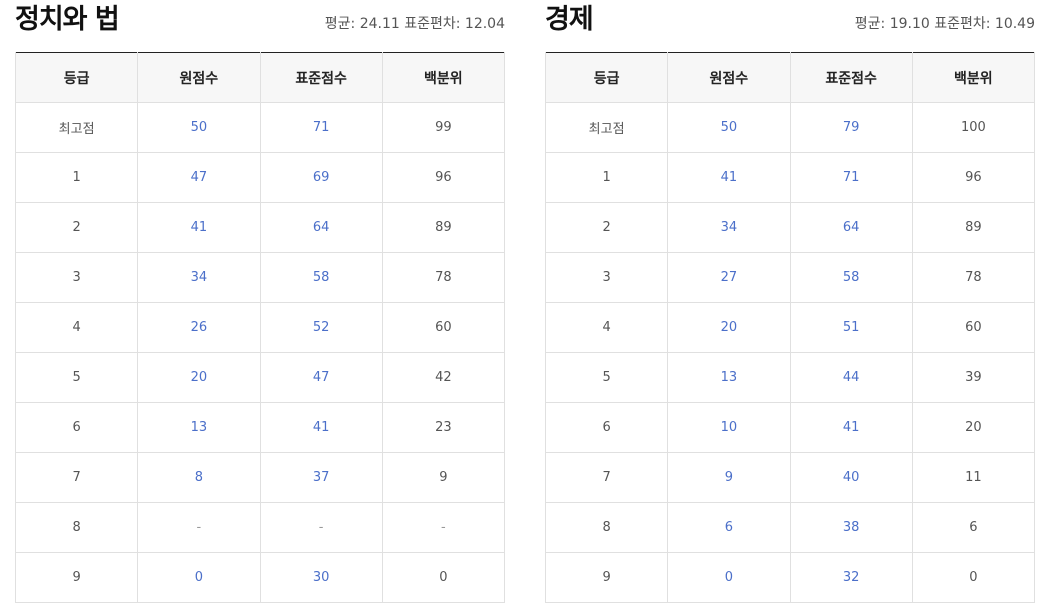  I want to click on raw-score-cell: 9, so click(729, 477).